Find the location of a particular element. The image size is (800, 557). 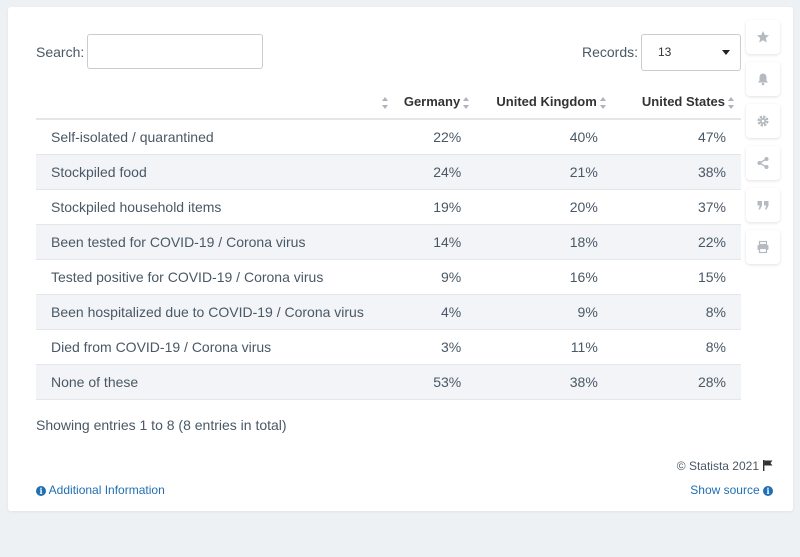

cell-germany: 3% is located at coordinates (436, 347).